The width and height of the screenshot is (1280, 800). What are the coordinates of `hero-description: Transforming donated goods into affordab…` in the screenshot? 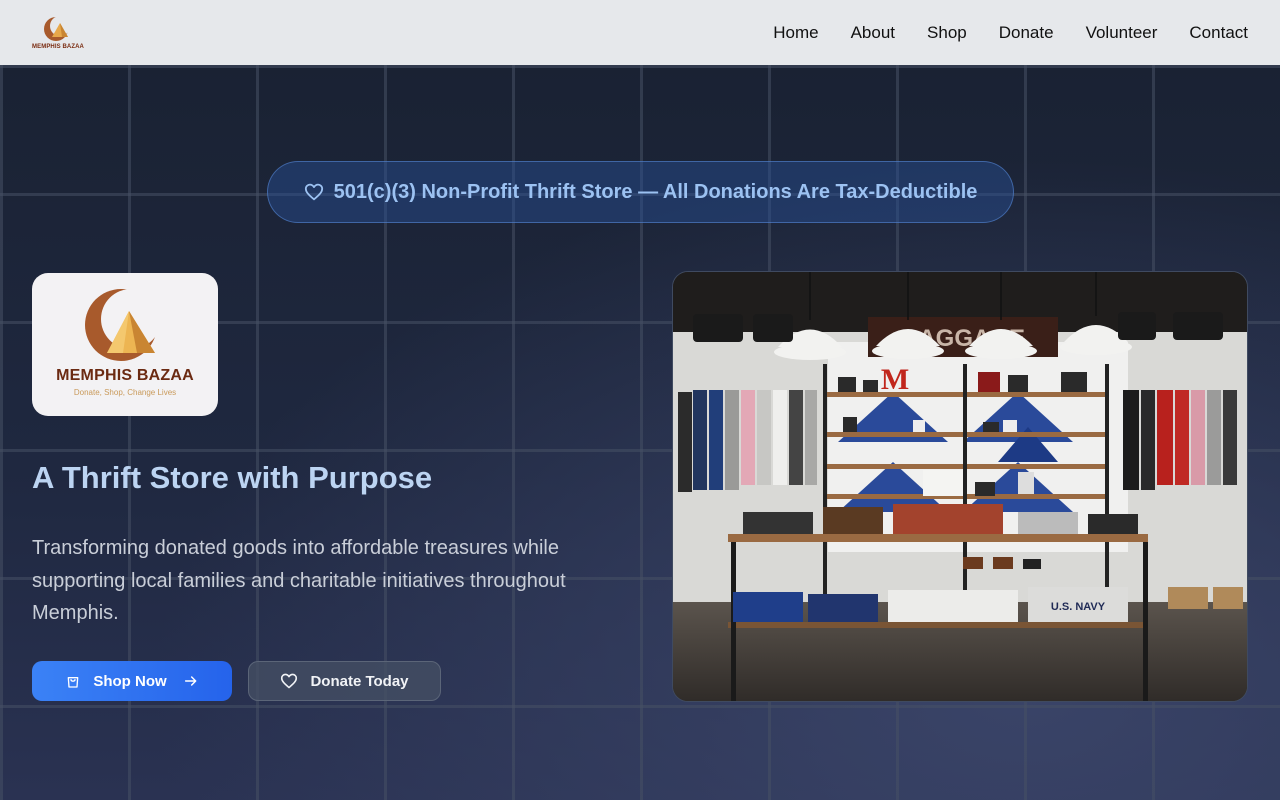 It's located at (299, 580).